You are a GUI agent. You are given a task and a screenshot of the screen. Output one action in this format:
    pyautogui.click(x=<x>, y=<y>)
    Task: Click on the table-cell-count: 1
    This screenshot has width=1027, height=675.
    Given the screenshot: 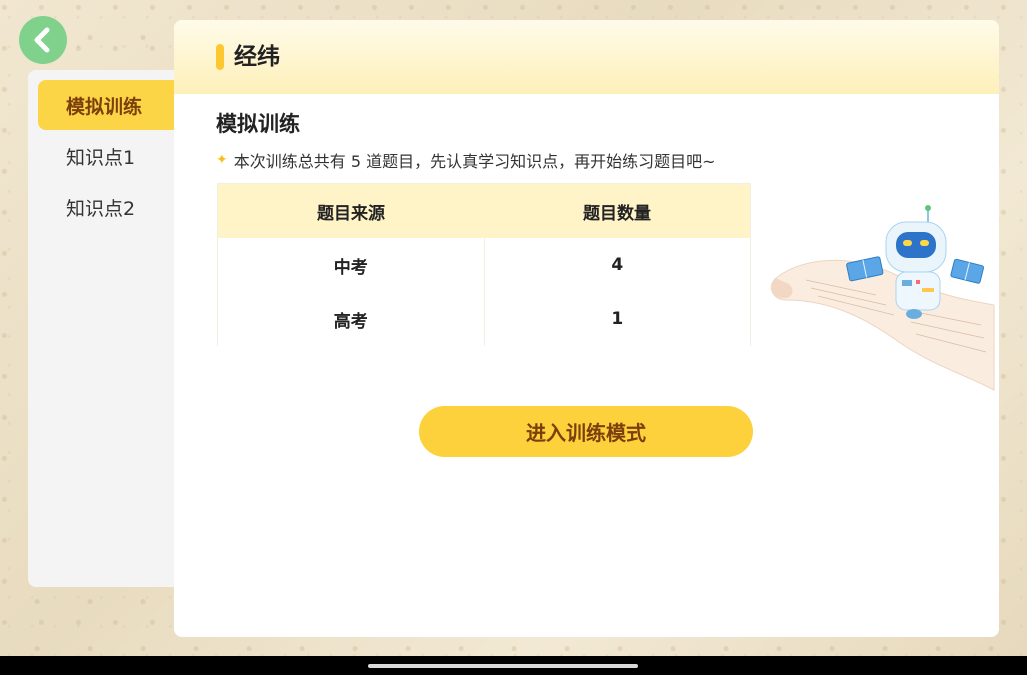 What is the action you would take?
    pyautogui.click(x=617, y=319)
    